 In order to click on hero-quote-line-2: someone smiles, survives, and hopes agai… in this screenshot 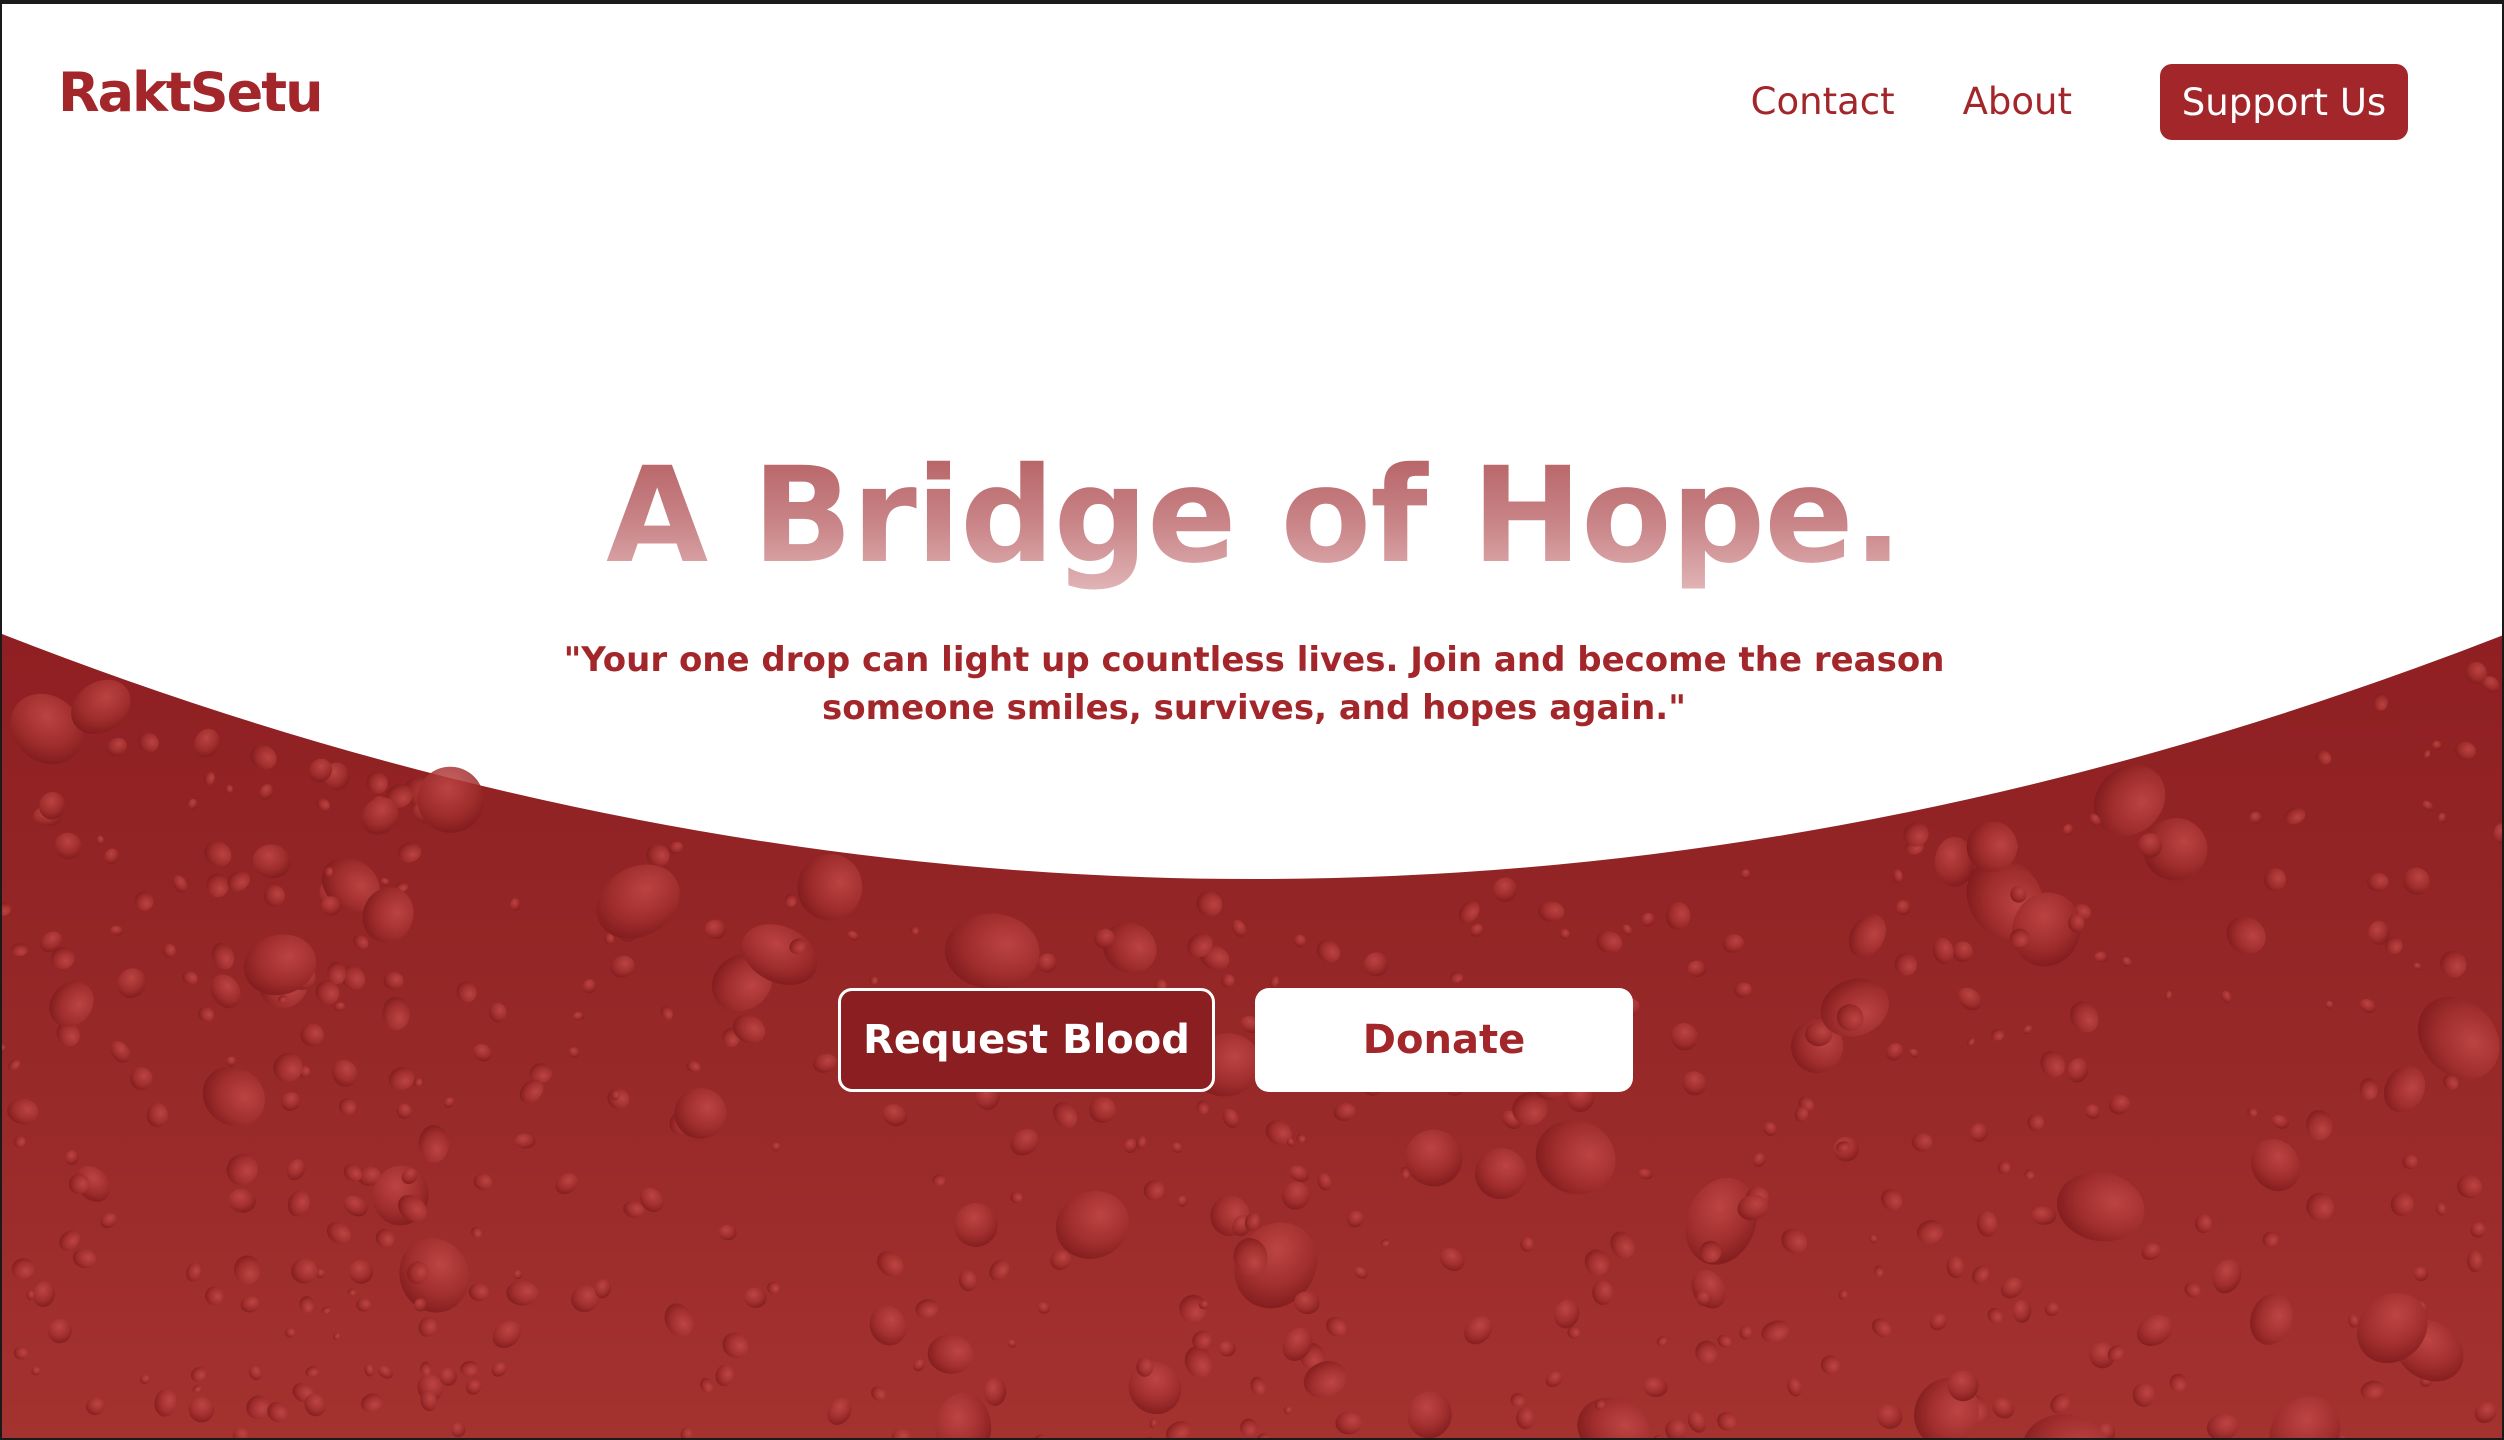, I will do `click(1254, 708)`.